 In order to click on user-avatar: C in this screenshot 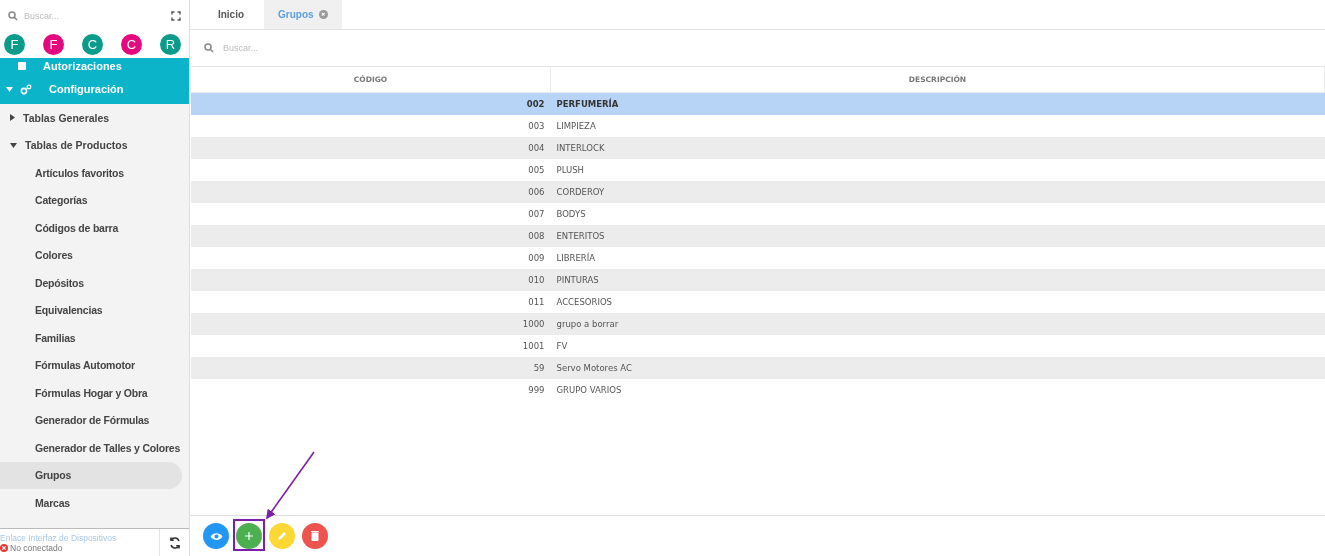, I will do `click(131, 44)`.